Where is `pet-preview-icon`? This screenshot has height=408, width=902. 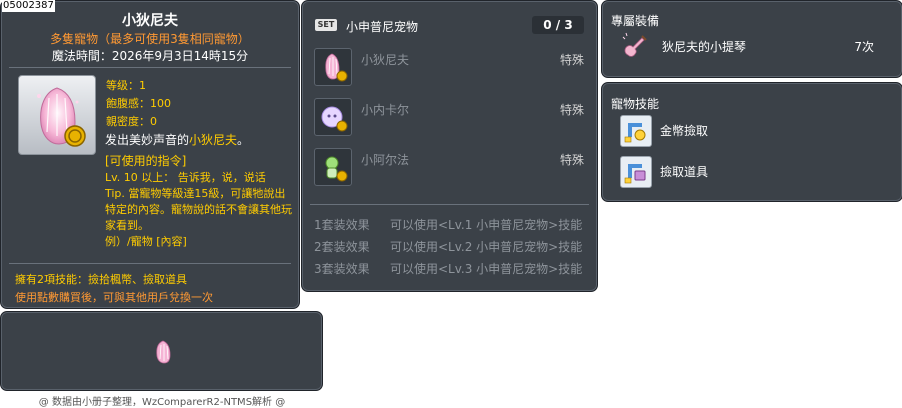 pet-preview-icon is located at coordinates (163, 352).